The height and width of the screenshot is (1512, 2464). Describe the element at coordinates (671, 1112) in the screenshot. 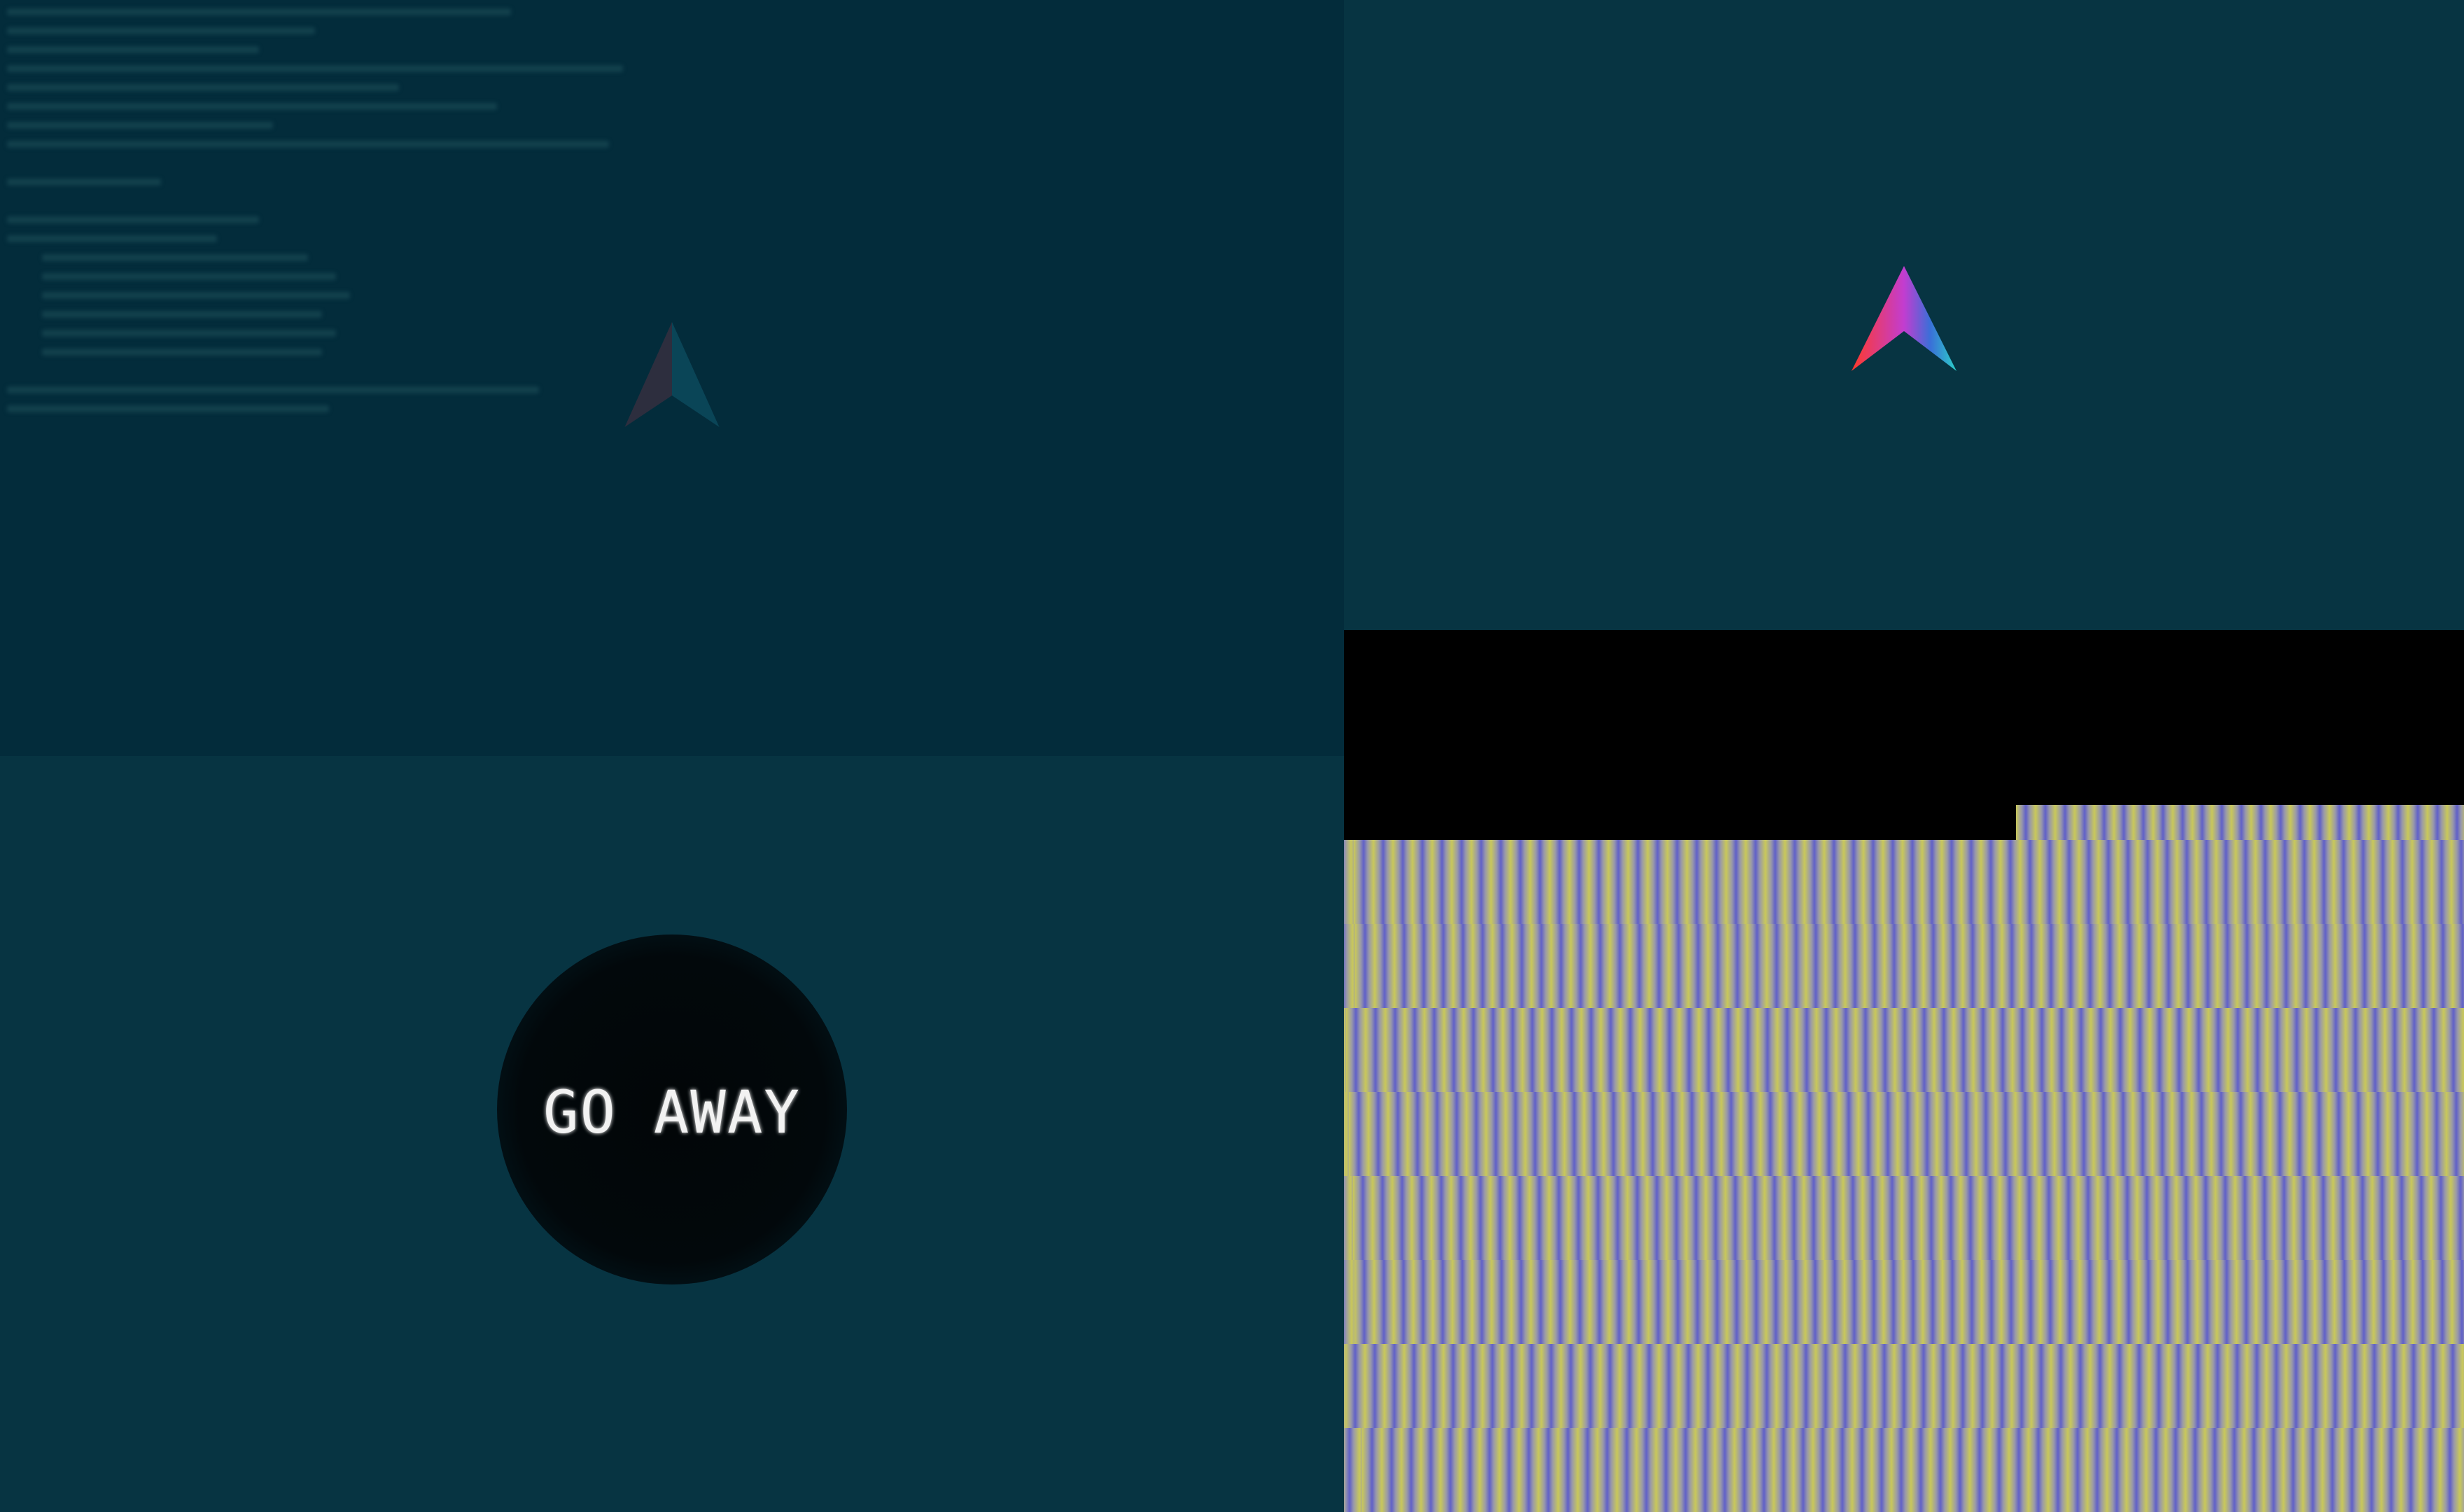

I see `go-away-label: GO AWAY` at that location.